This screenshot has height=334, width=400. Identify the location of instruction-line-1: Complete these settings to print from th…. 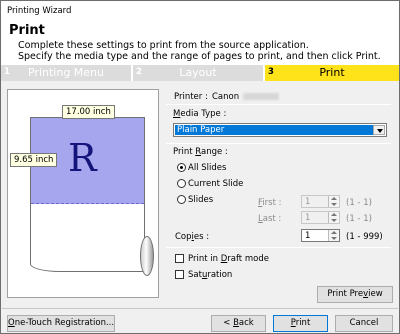
(163, 45).